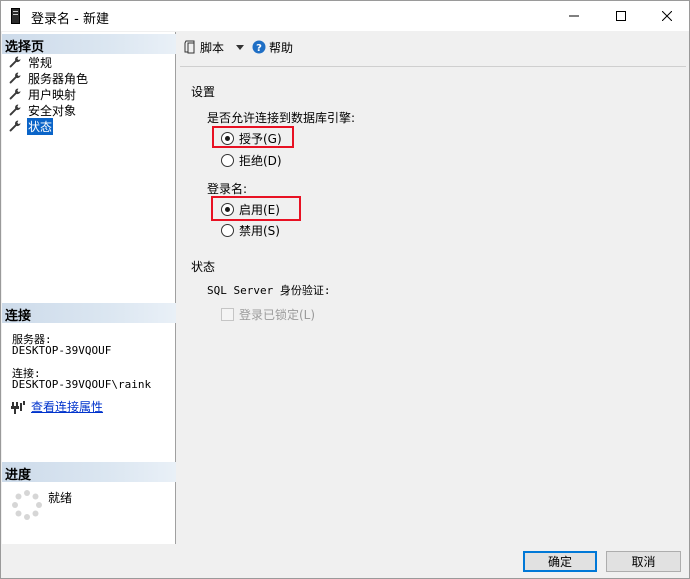  Describe the element at coordinates (62, 350) in the screenshot. I see `server-value: DESKTOP-39VQOUF` at that location.